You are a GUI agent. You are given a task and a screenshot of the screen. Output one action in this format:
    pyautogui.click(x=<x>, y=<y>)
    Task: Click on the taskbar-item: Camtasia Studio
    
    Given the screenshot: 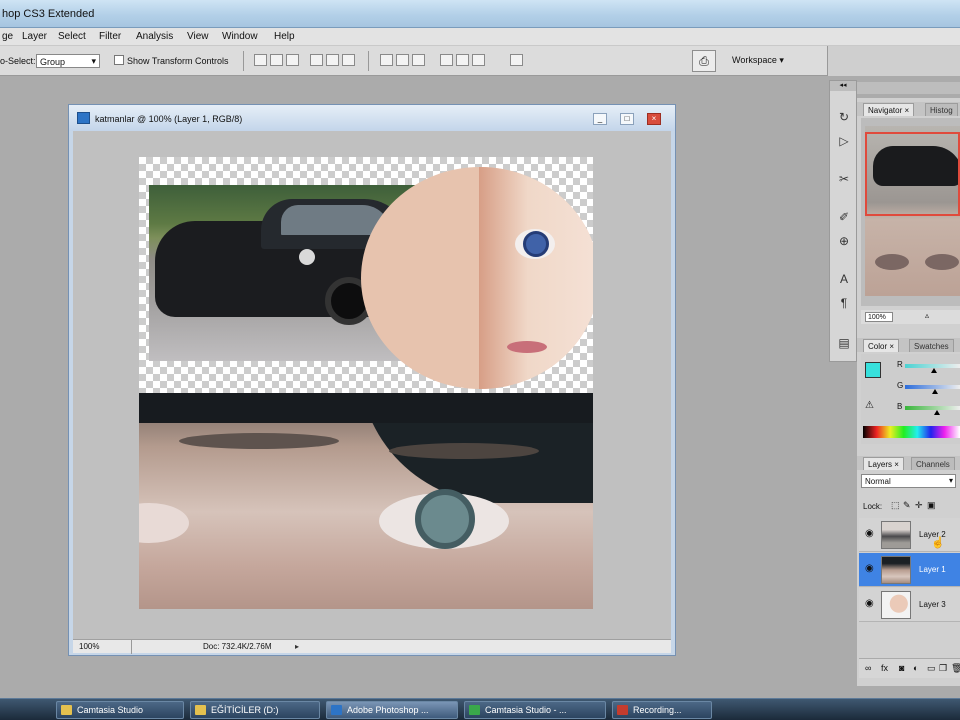 What is the action you would take?
    pyautogui.click(x=120, y=710)
    